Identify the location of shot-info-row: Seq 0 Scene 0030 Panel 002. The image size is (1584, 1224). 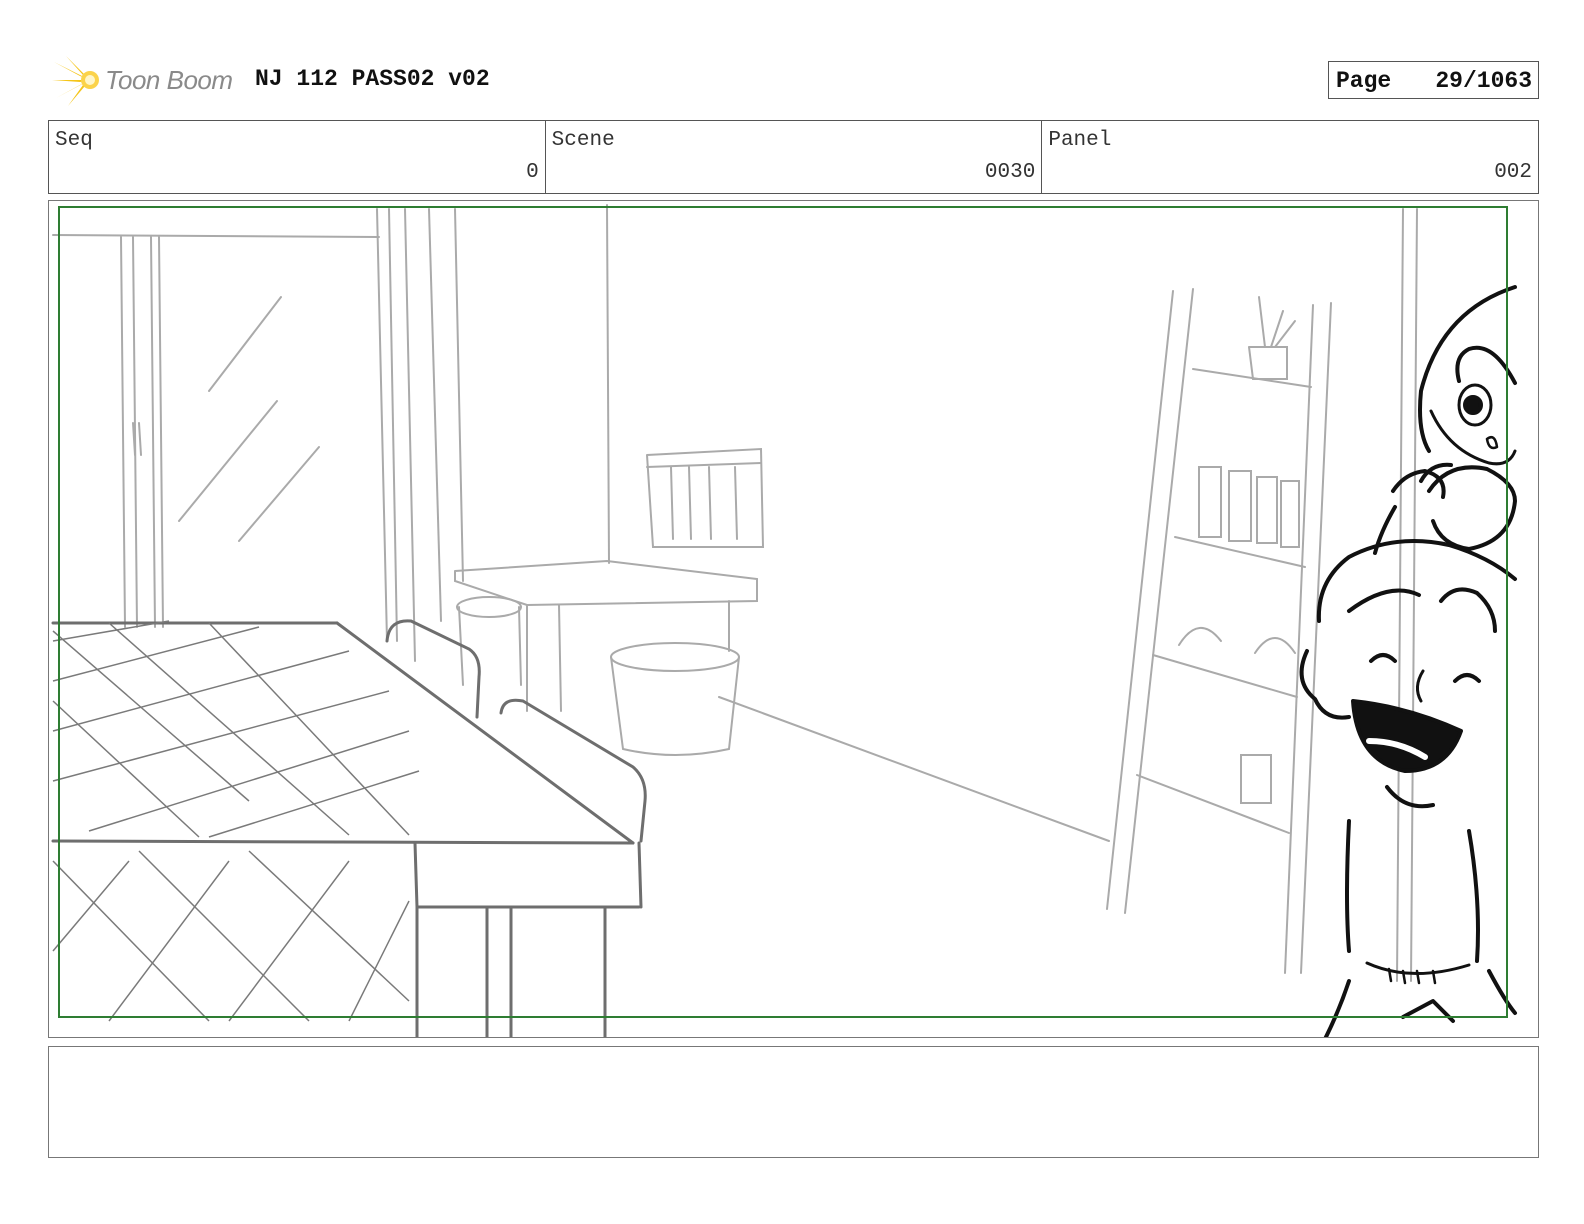
(793, 157).